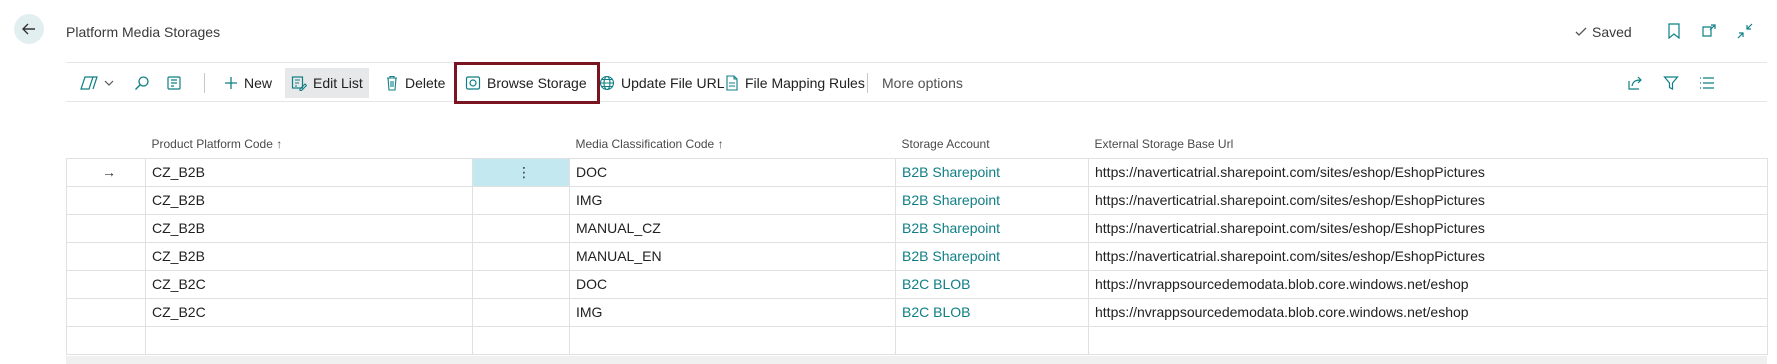 This screenshot has height=364, width=1777. I want to click on list-view-button, so click(1707, 83).